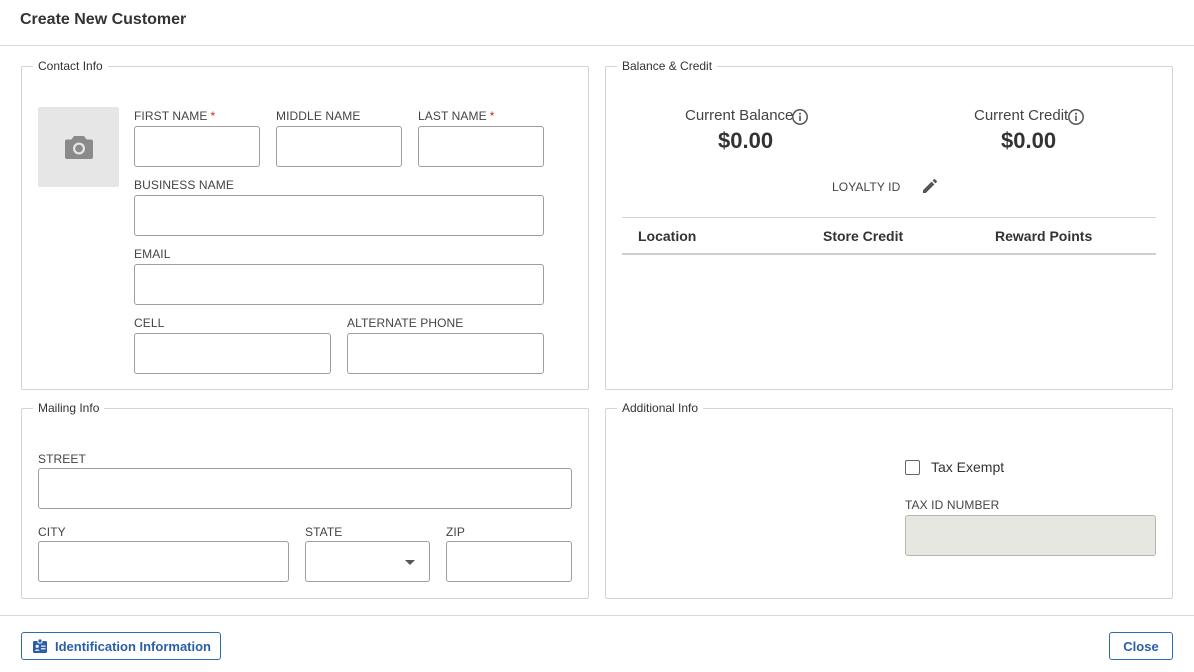 Image resolution: width=1194 pixels, height=672 pixels. What do you see at coordinates (667, 236) in the screenshot?
I see `column-header-location: Location` at bounding box center [667, 236].